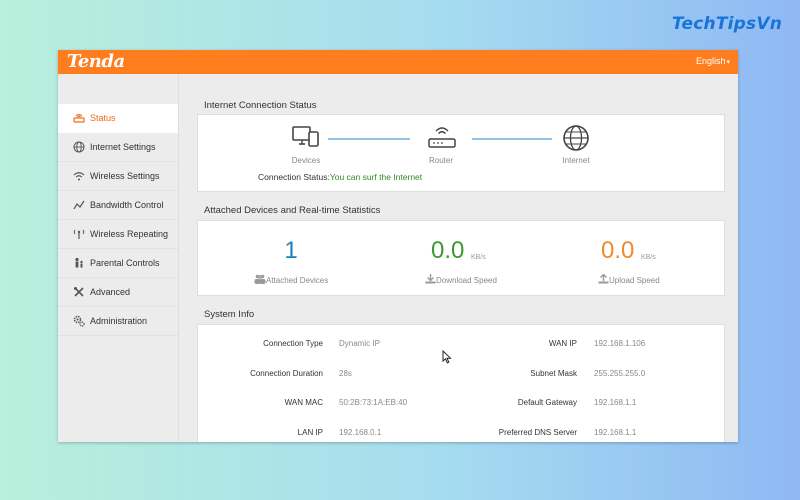 This screenshot has width=800, height=500. What do you see at coordinates (576, 160) in the screenshot?
I see `internet-label: Internet` at bounding box center [576, 160].